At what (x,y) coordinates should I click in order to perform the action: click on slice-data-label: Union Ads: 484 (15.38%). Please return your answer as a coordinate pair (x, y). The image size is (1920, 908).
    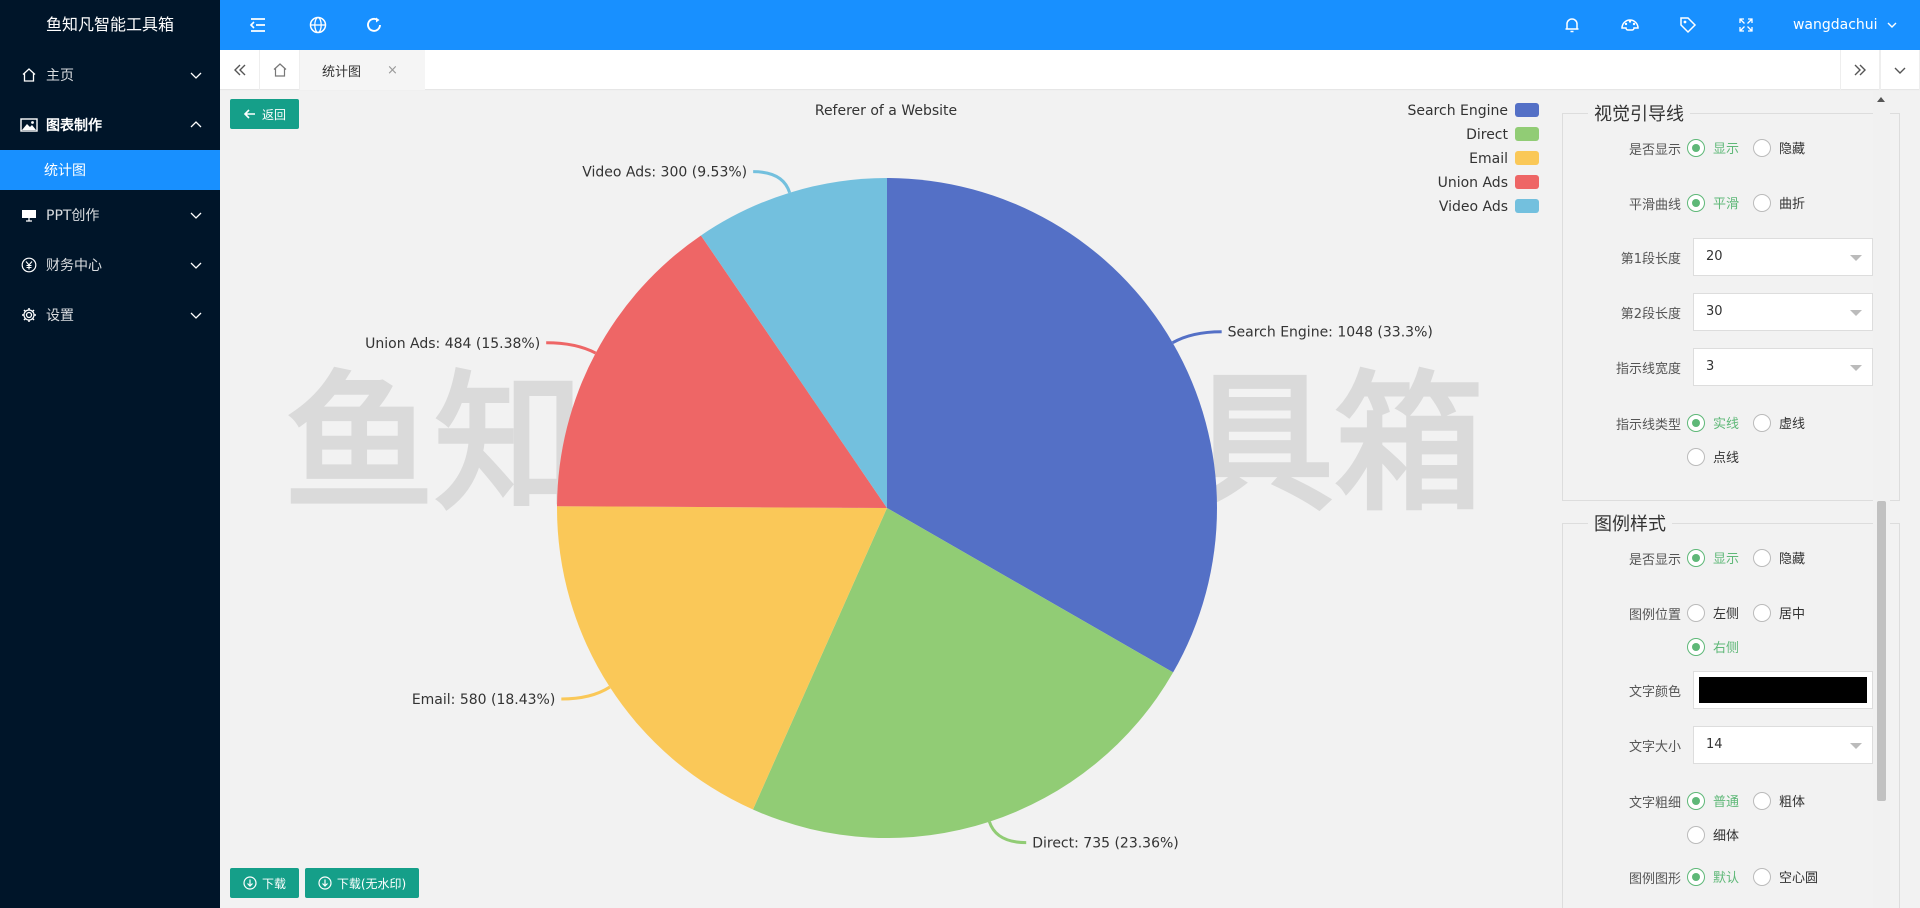
    Looking at the image, I should click on (452, 344).